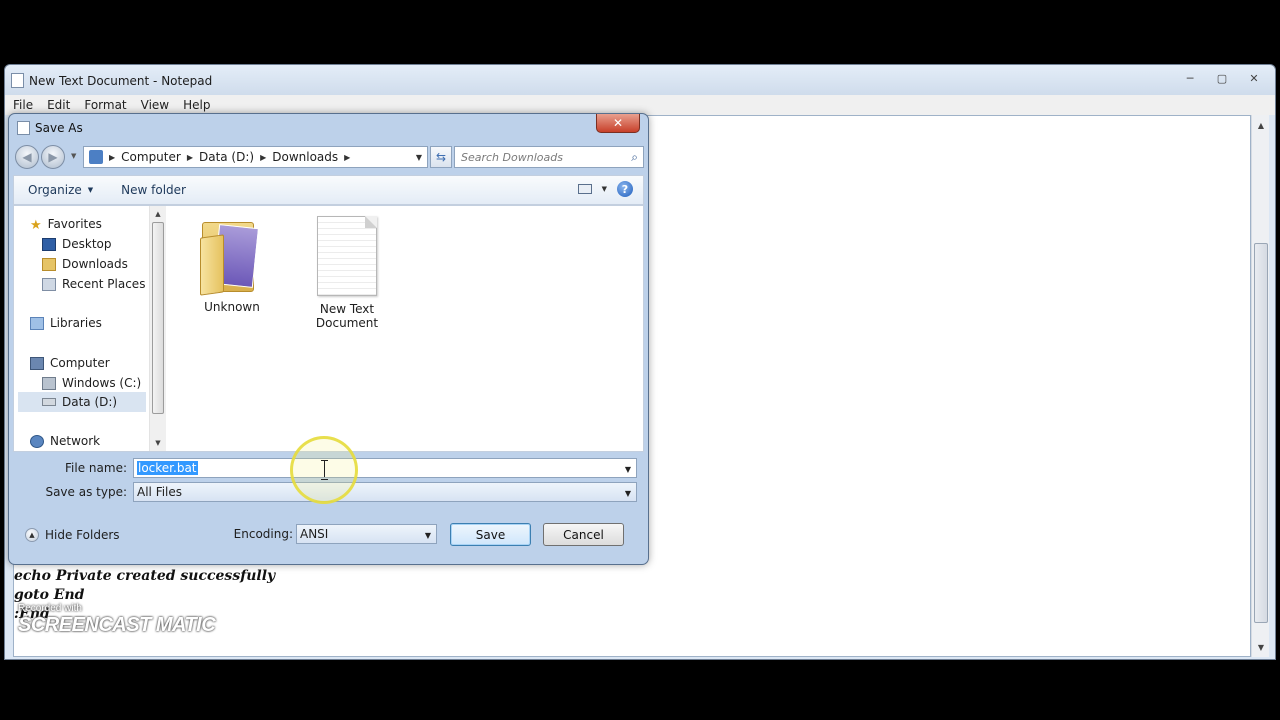 The height and width of the screenshot is (720, 1280). Describe the element at coordinates (53, 157) in the screenshot. I see `forward-button: ▶` at that location.